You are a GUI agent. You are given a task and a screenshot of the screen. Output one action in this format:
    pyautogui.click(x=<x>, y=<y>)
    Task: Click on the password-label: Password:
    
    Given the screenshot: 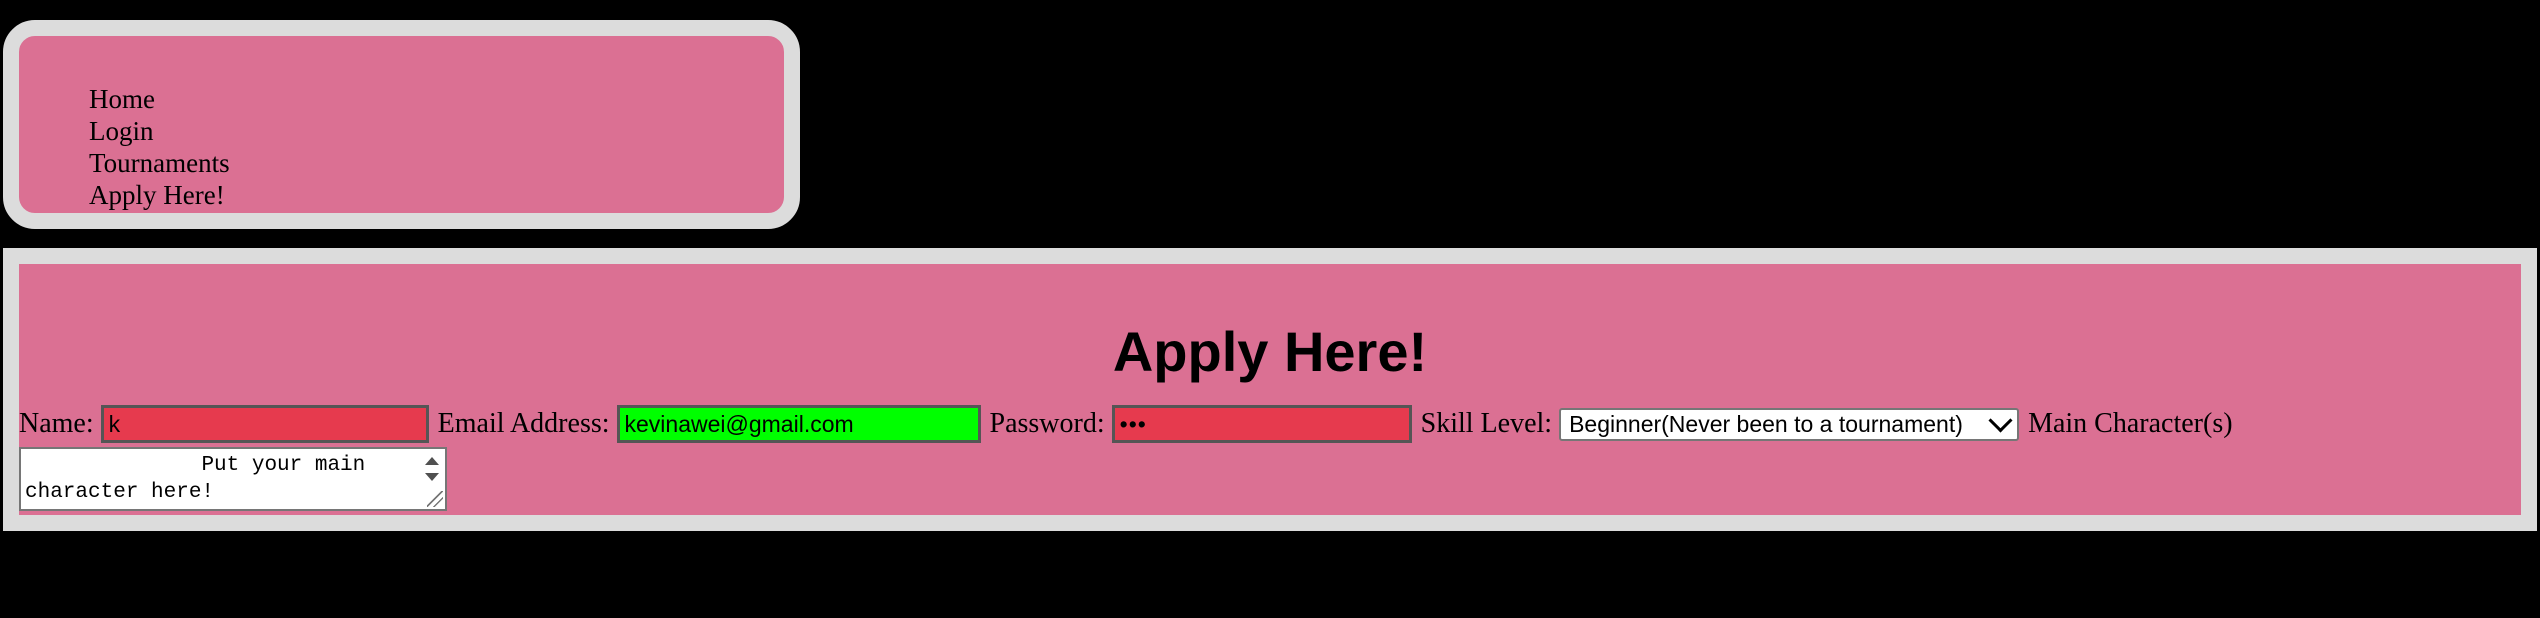 What is the action you would take?
    pyautogui.click(x=1047, y=423)
    